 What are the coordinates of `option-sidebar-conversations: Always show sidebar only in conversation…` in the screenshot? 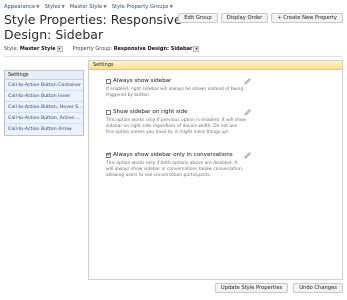 It's located at (176, 164).